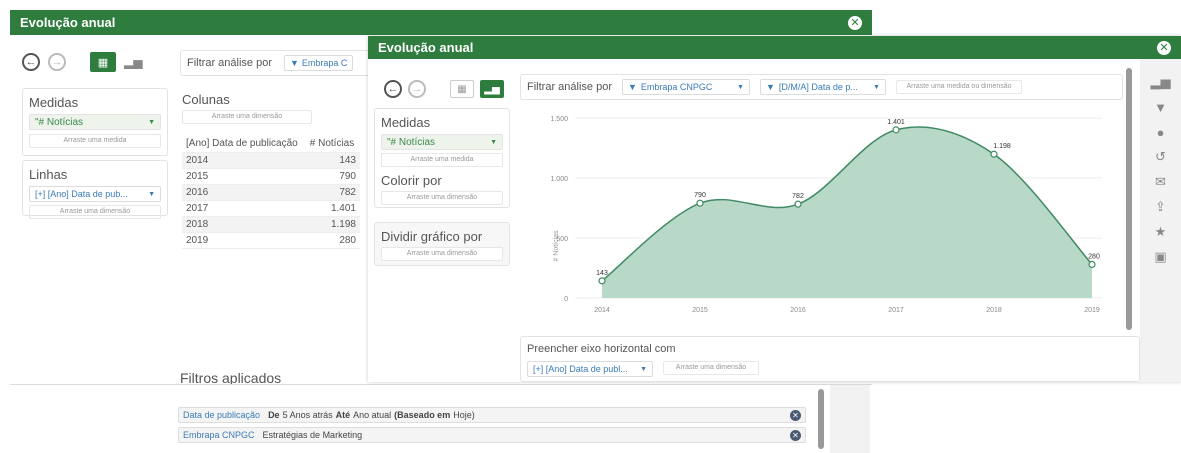  Describe the element at coordinates (1164, 47) in the screenshot. I see `front-window-close-icon: ✕` at that location.